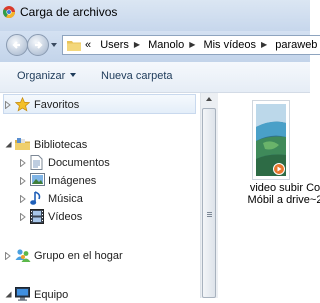 This screenshot has height=303, width=320. I want to click on nav-label: Música, so click(65, 199).